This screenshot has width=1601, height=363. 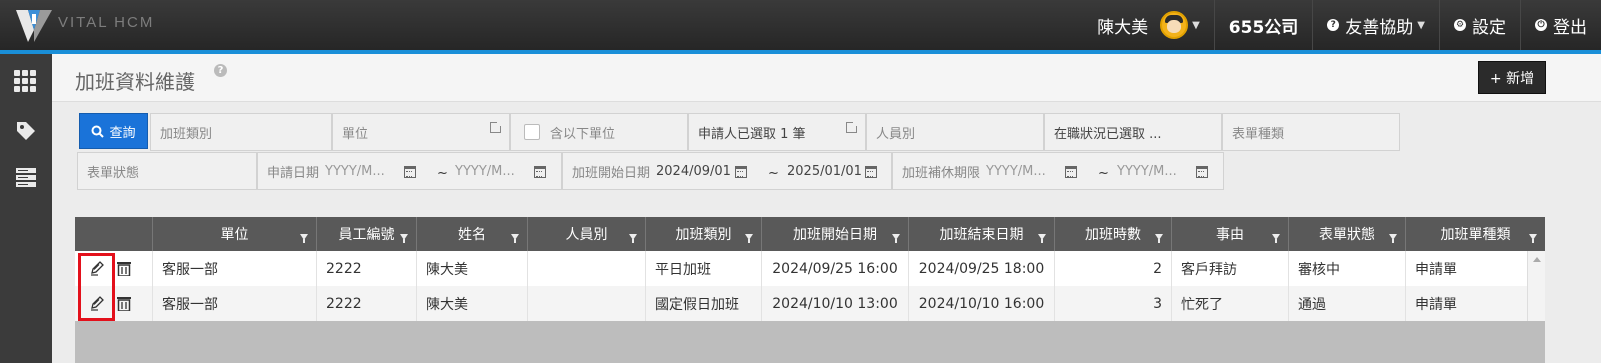 What do you see at coordinates (1475, 234) in the screenshot?
I see `column-header: 加班單種類` at bounding box center [1475, 234].